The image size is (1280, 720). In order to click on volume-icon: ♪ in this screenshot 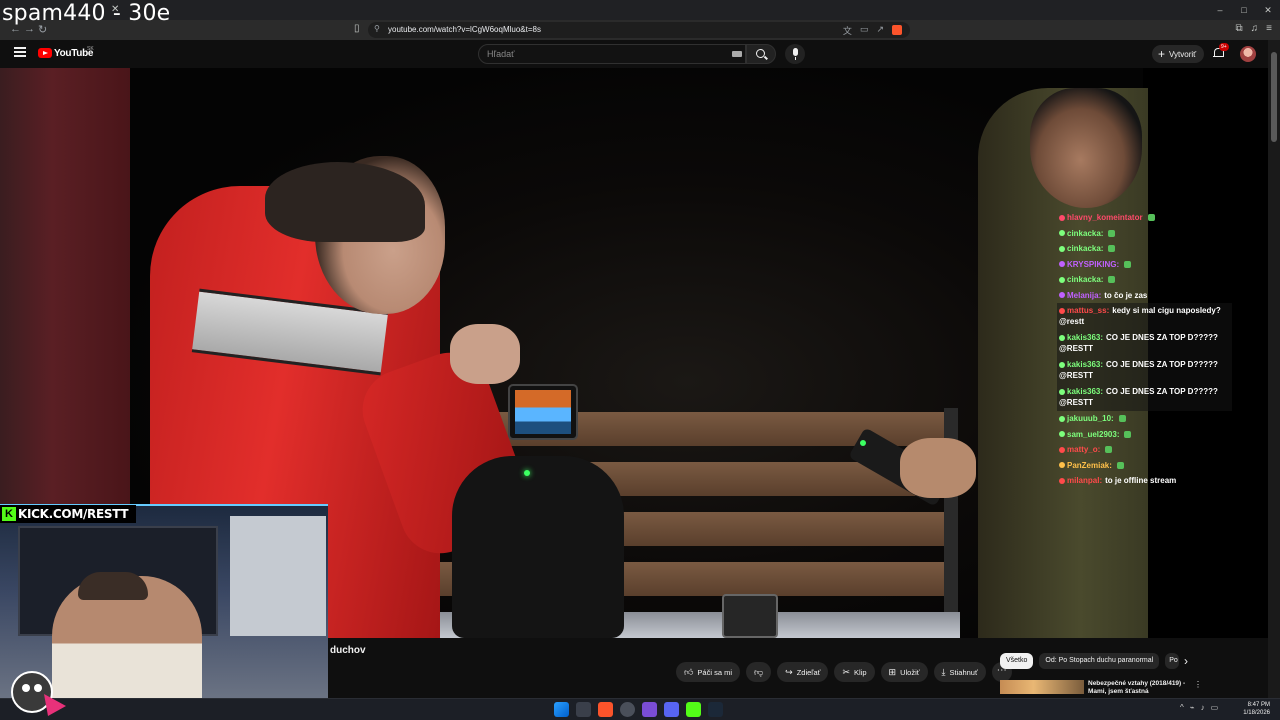, I will do `click(1203, 707)`.